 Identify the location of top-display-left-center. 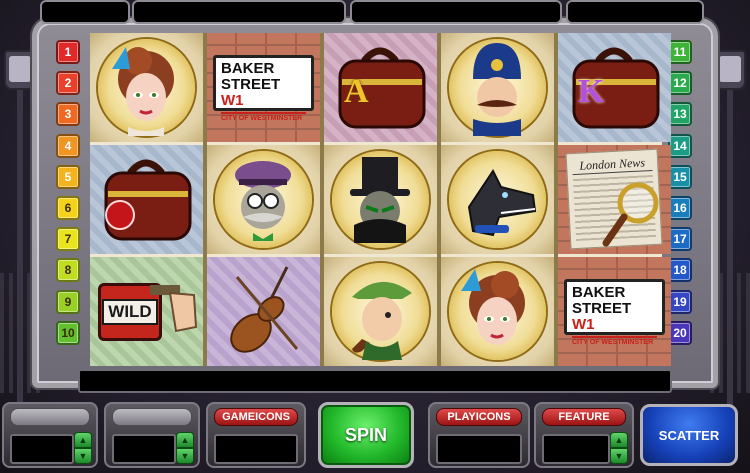
(239, 12).